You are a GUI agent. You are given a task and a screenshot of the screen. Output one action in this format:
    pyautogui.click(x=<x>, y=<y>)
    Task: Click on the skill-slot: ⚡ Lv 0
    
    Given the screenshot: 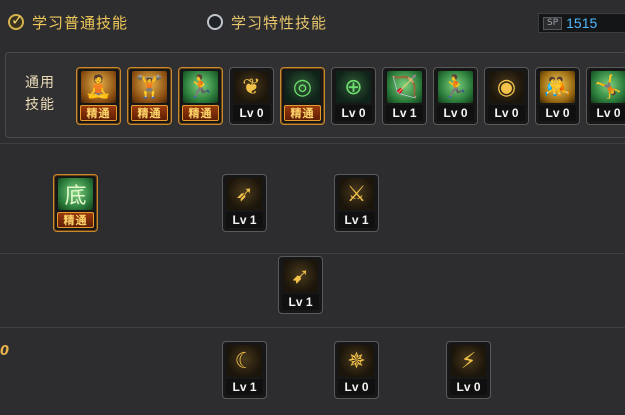 What is the action you would take?
    pyautogui.click(x=468, y=370)
    